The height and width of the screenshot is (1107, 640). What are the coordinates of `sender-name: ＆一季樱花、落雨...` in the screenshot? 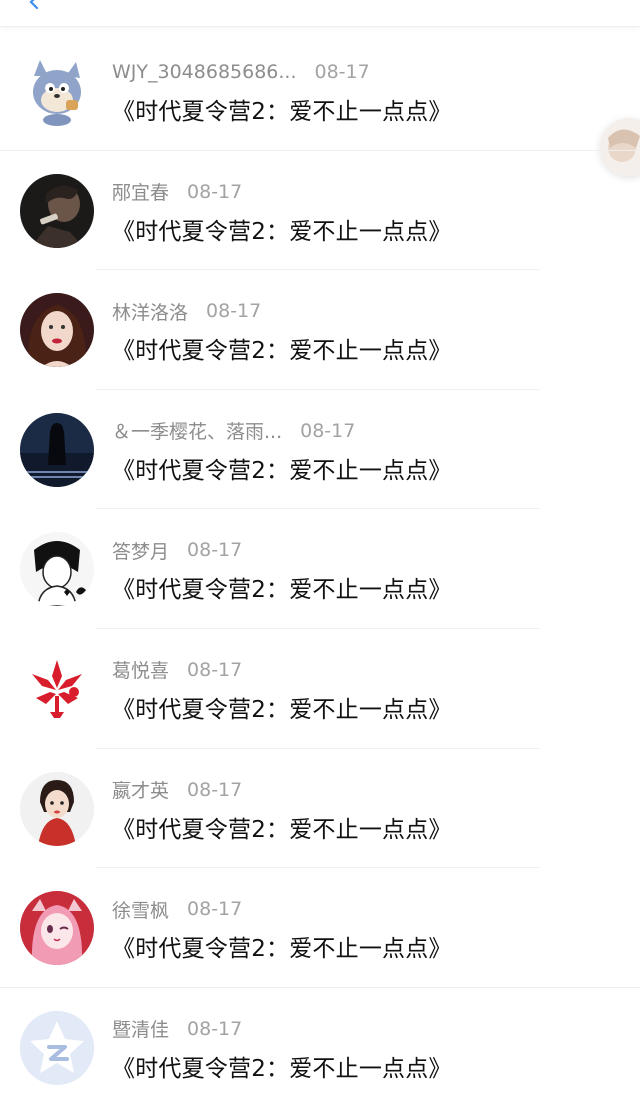 It's located at (197, 432).